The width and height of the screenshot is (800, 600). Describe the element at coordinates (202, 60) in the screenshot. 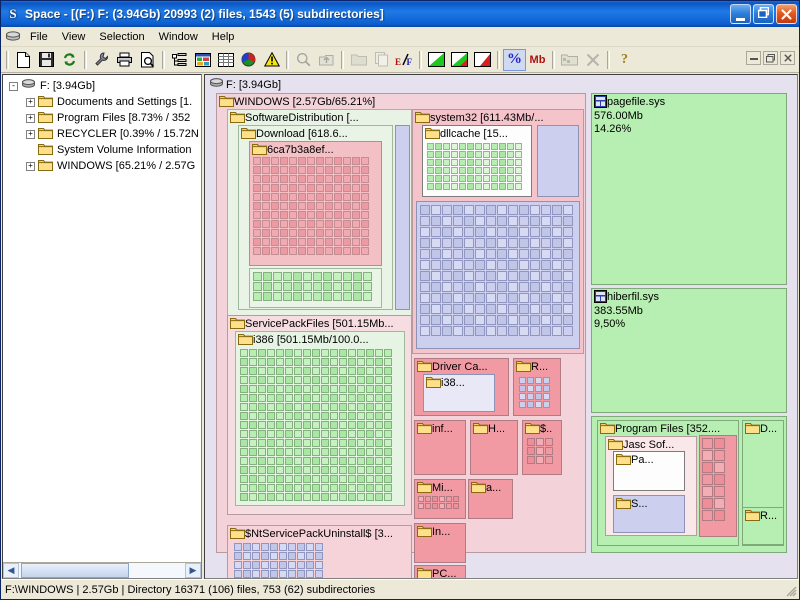

I see `treemap-view-icon` at that location.